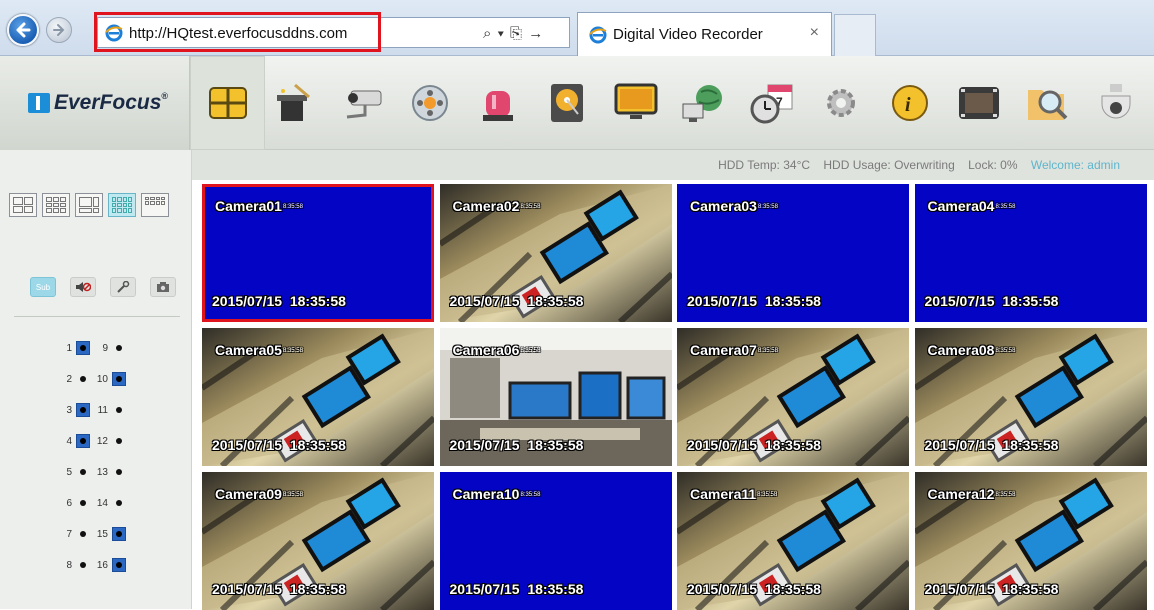 This screenshot has height=610, width=1154. Describe the element at coordinates (793, 541) in the screenshot. I see `camera-tile-11: Camera118:35:58 2015/07/15 18:35:58` at that location.